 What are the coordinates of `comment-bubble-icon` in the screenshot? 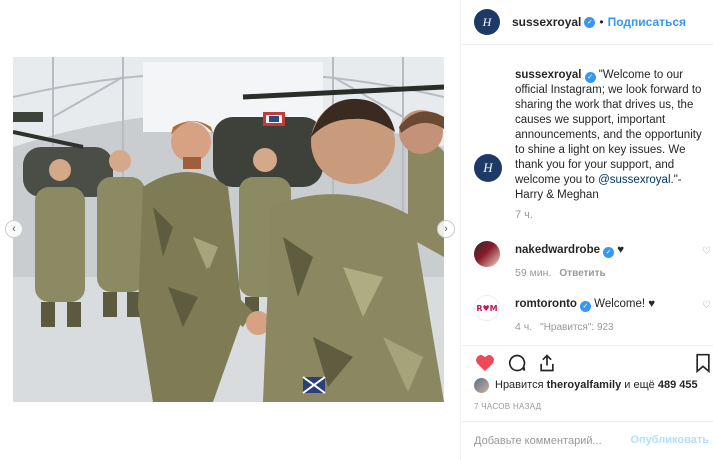 It's located at (517, 363).